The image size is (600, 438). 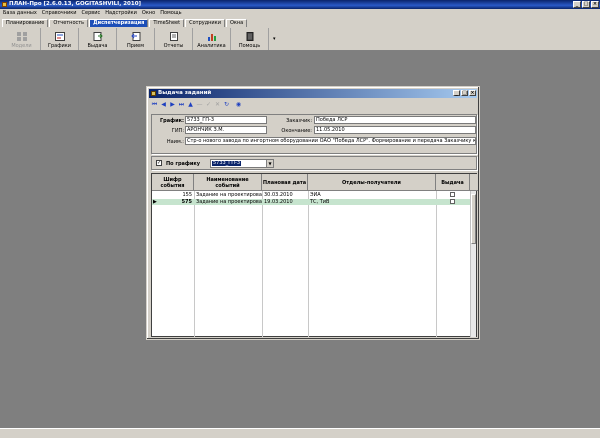 I want to click on col-plan-date: Плановая дата, so click(x=285, y=182).